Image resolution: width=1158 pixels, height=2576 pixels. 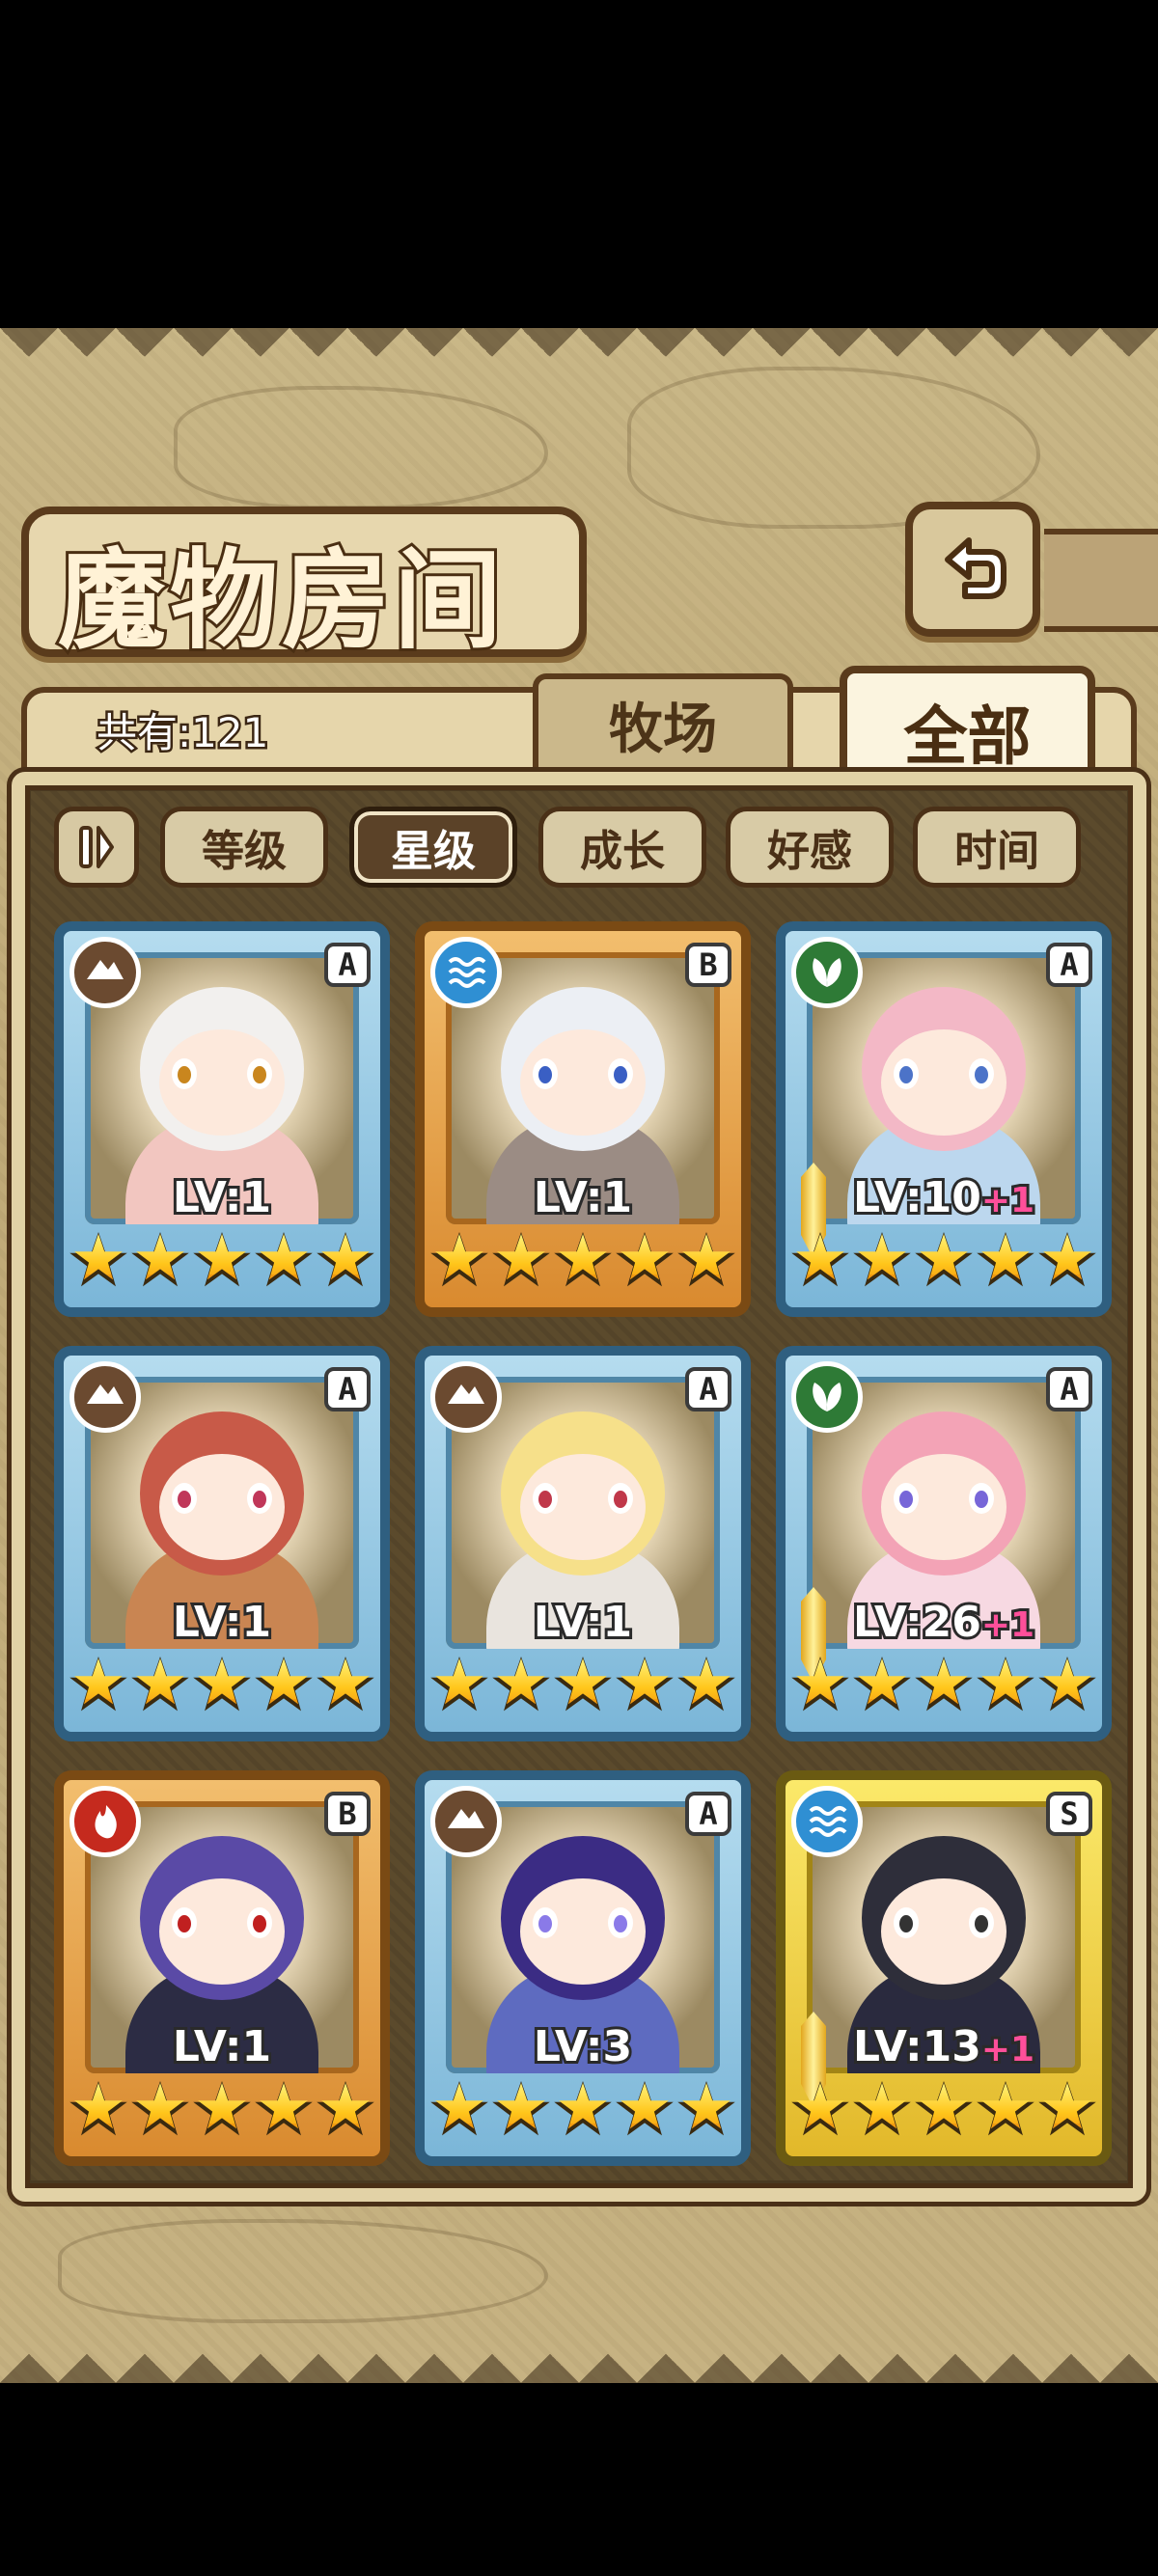 What do you see at coordinates (579, 357) in the screenshot?
I see `torn-edge-top` at bounding box center [579, 357].